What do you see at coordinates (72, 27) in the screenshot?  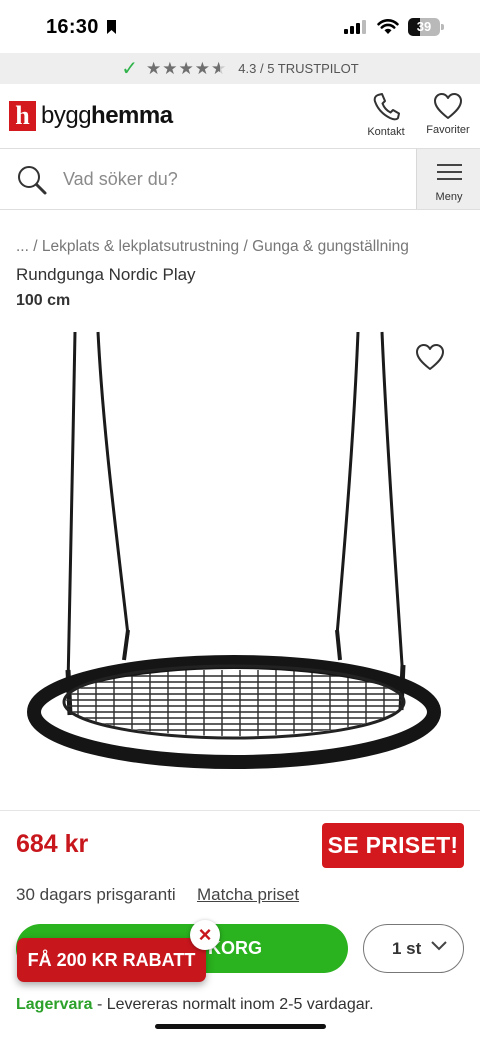 I see `status-time: 16:30` at bounding box center [72, 27].